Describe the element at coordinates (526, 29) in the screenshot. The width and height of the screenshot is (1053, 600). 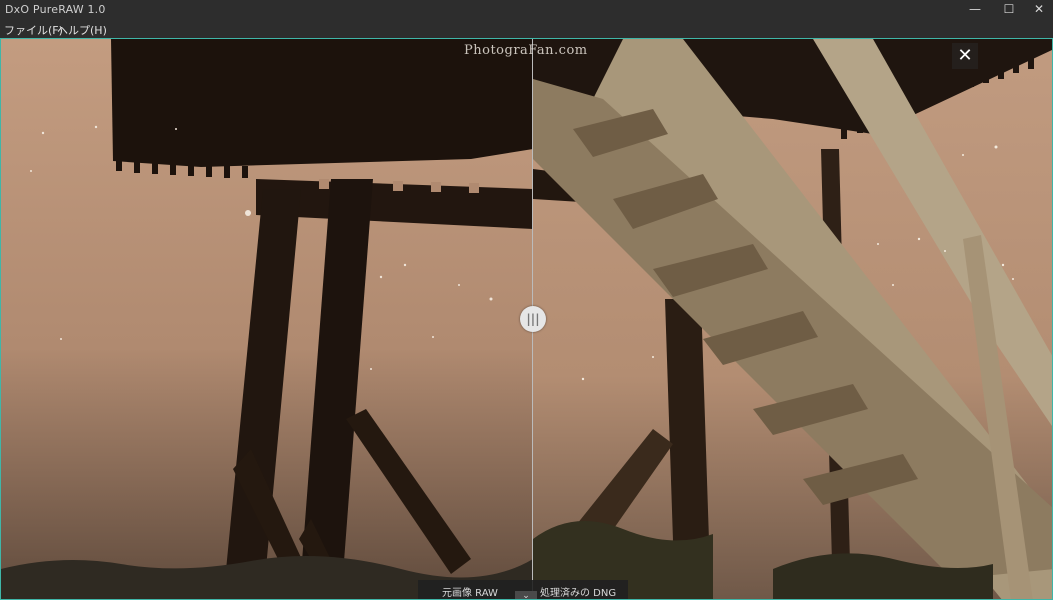
I see `menu-bar: ファイル(F) ヘルプ(H)` at that location.